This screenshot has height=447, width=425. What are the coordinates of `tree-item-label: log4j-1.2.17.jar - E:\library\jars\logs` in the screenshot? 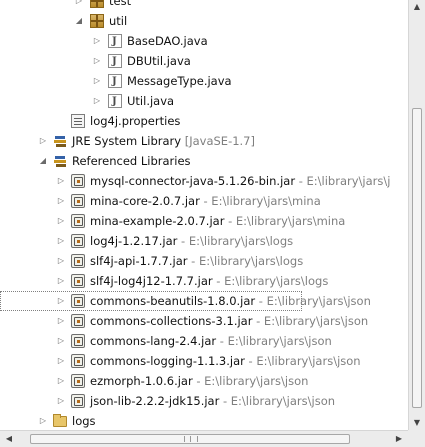 It's located at (191, 241).